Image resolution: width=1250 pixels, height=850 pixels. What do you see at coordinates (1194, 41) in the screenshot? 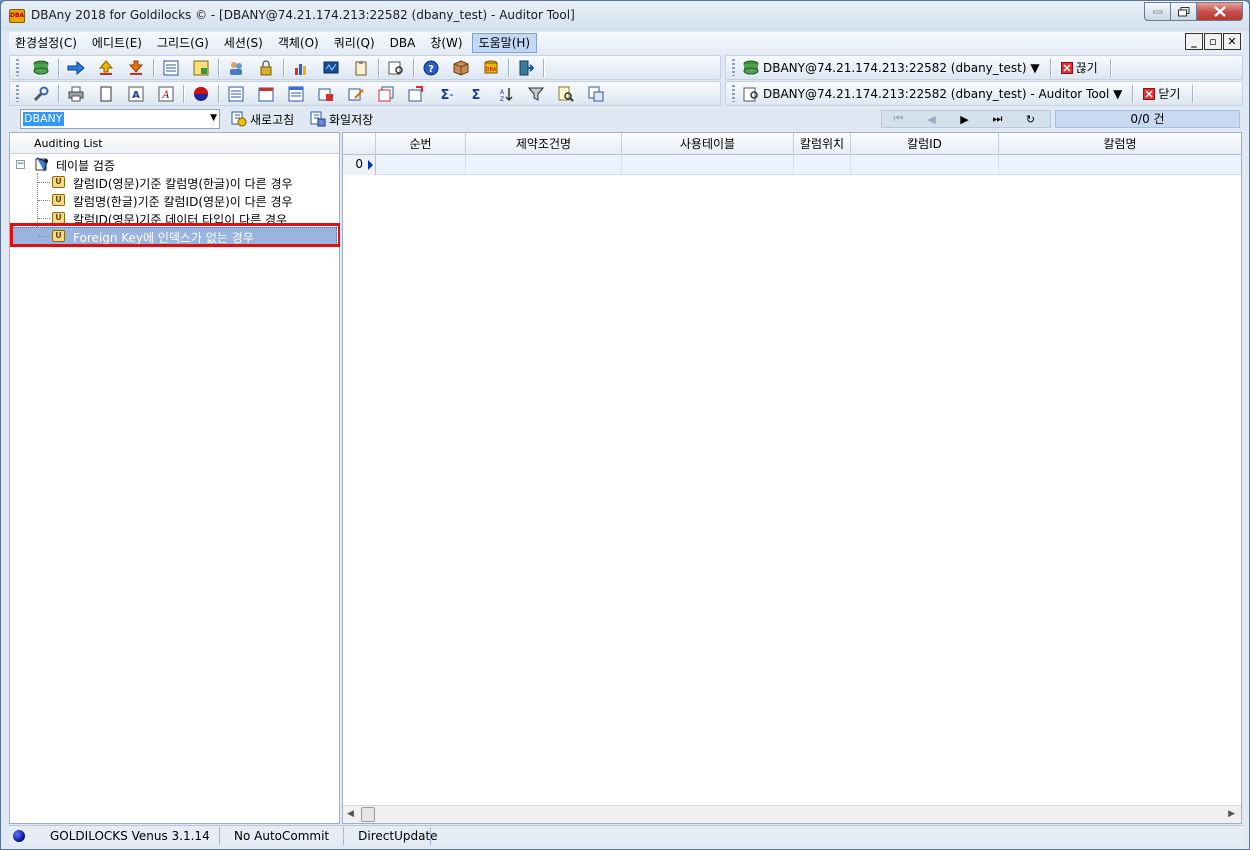
I see `mdi-minimize-button: _` at bounding box center [1194, 41].